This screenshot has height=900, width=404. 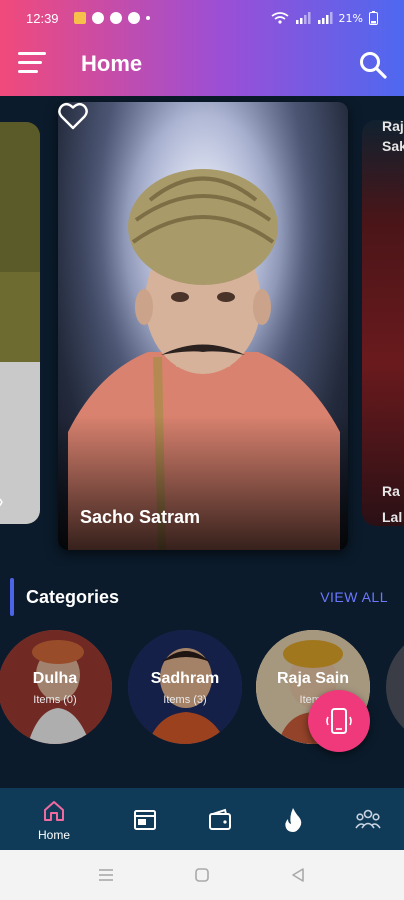 I want to click on notification-icons, so click(x=112, y=18).